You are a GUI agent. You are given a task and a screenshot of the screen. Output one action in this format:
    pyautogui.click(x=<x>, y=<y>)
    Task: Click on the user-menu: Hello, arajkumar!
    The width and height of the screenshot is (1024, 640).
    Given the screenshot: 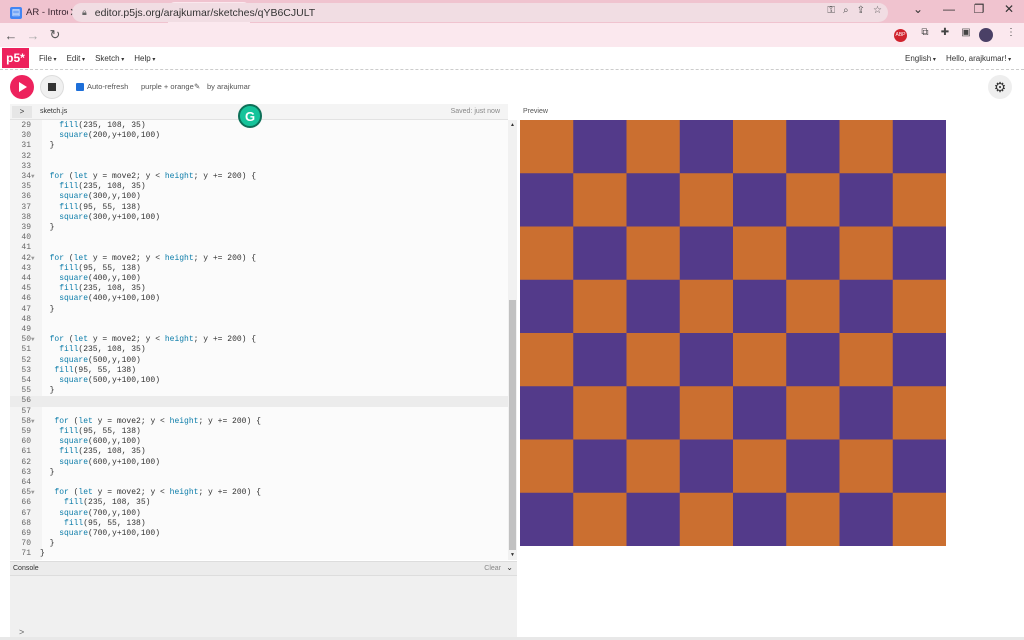 What is the action you would take?
    pyautogui.click(x=978, y=58)
    